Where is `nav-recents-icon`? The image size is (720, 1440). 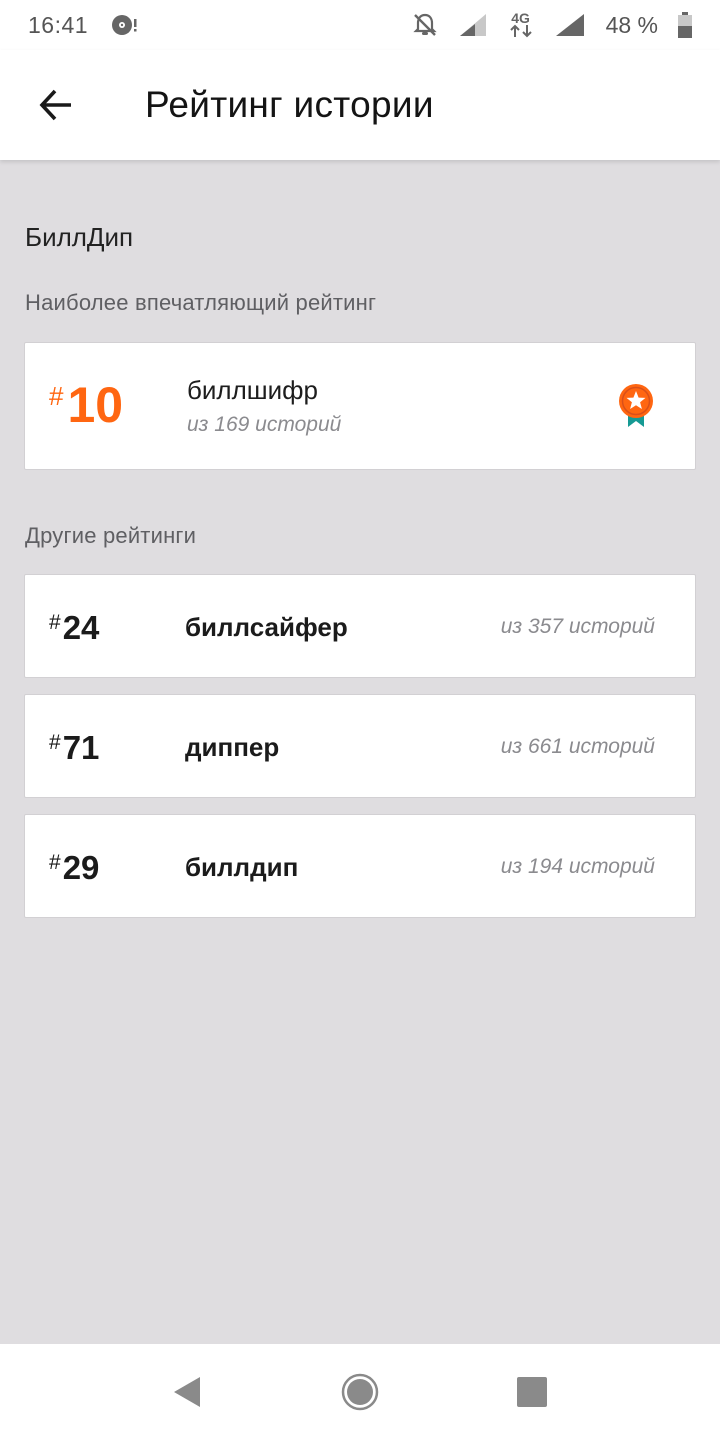 nav-recents-icon is located at coordinates (532, 1392).